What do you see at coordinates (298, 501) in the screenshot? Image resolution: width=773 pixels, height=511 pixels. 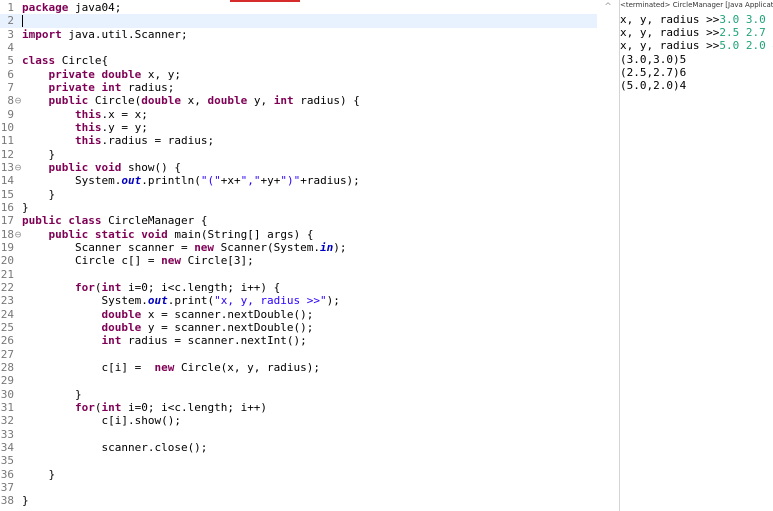 I see `code-line: 38}` at bounding box center [298, 501].